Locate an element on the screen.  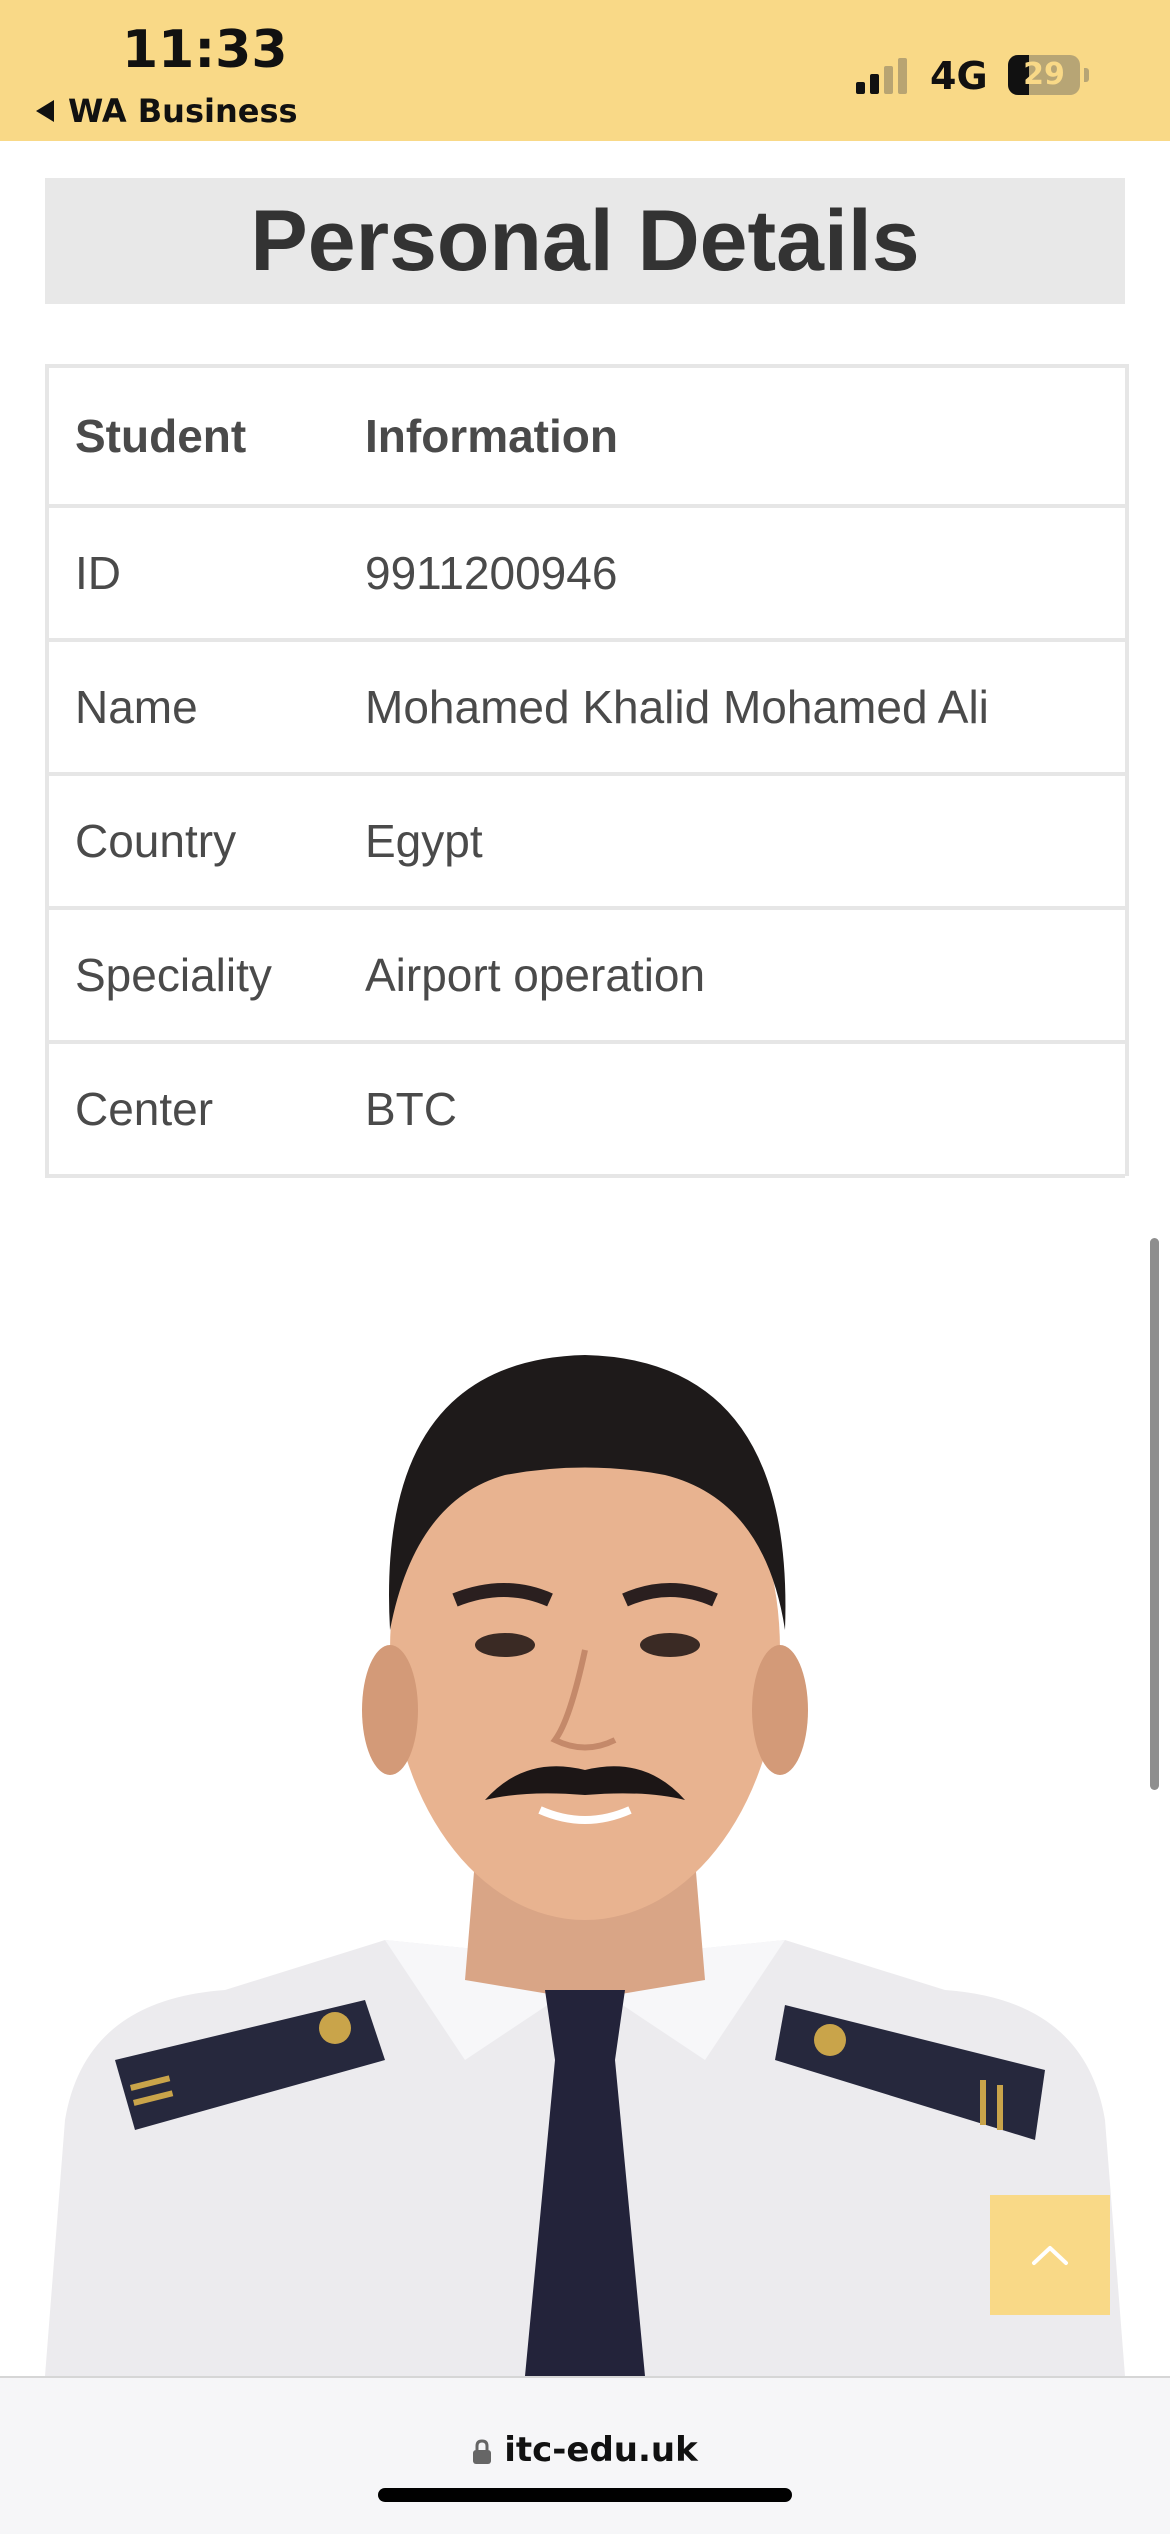
table-row: ID 9911200946 is located at coordinates (585, 573).